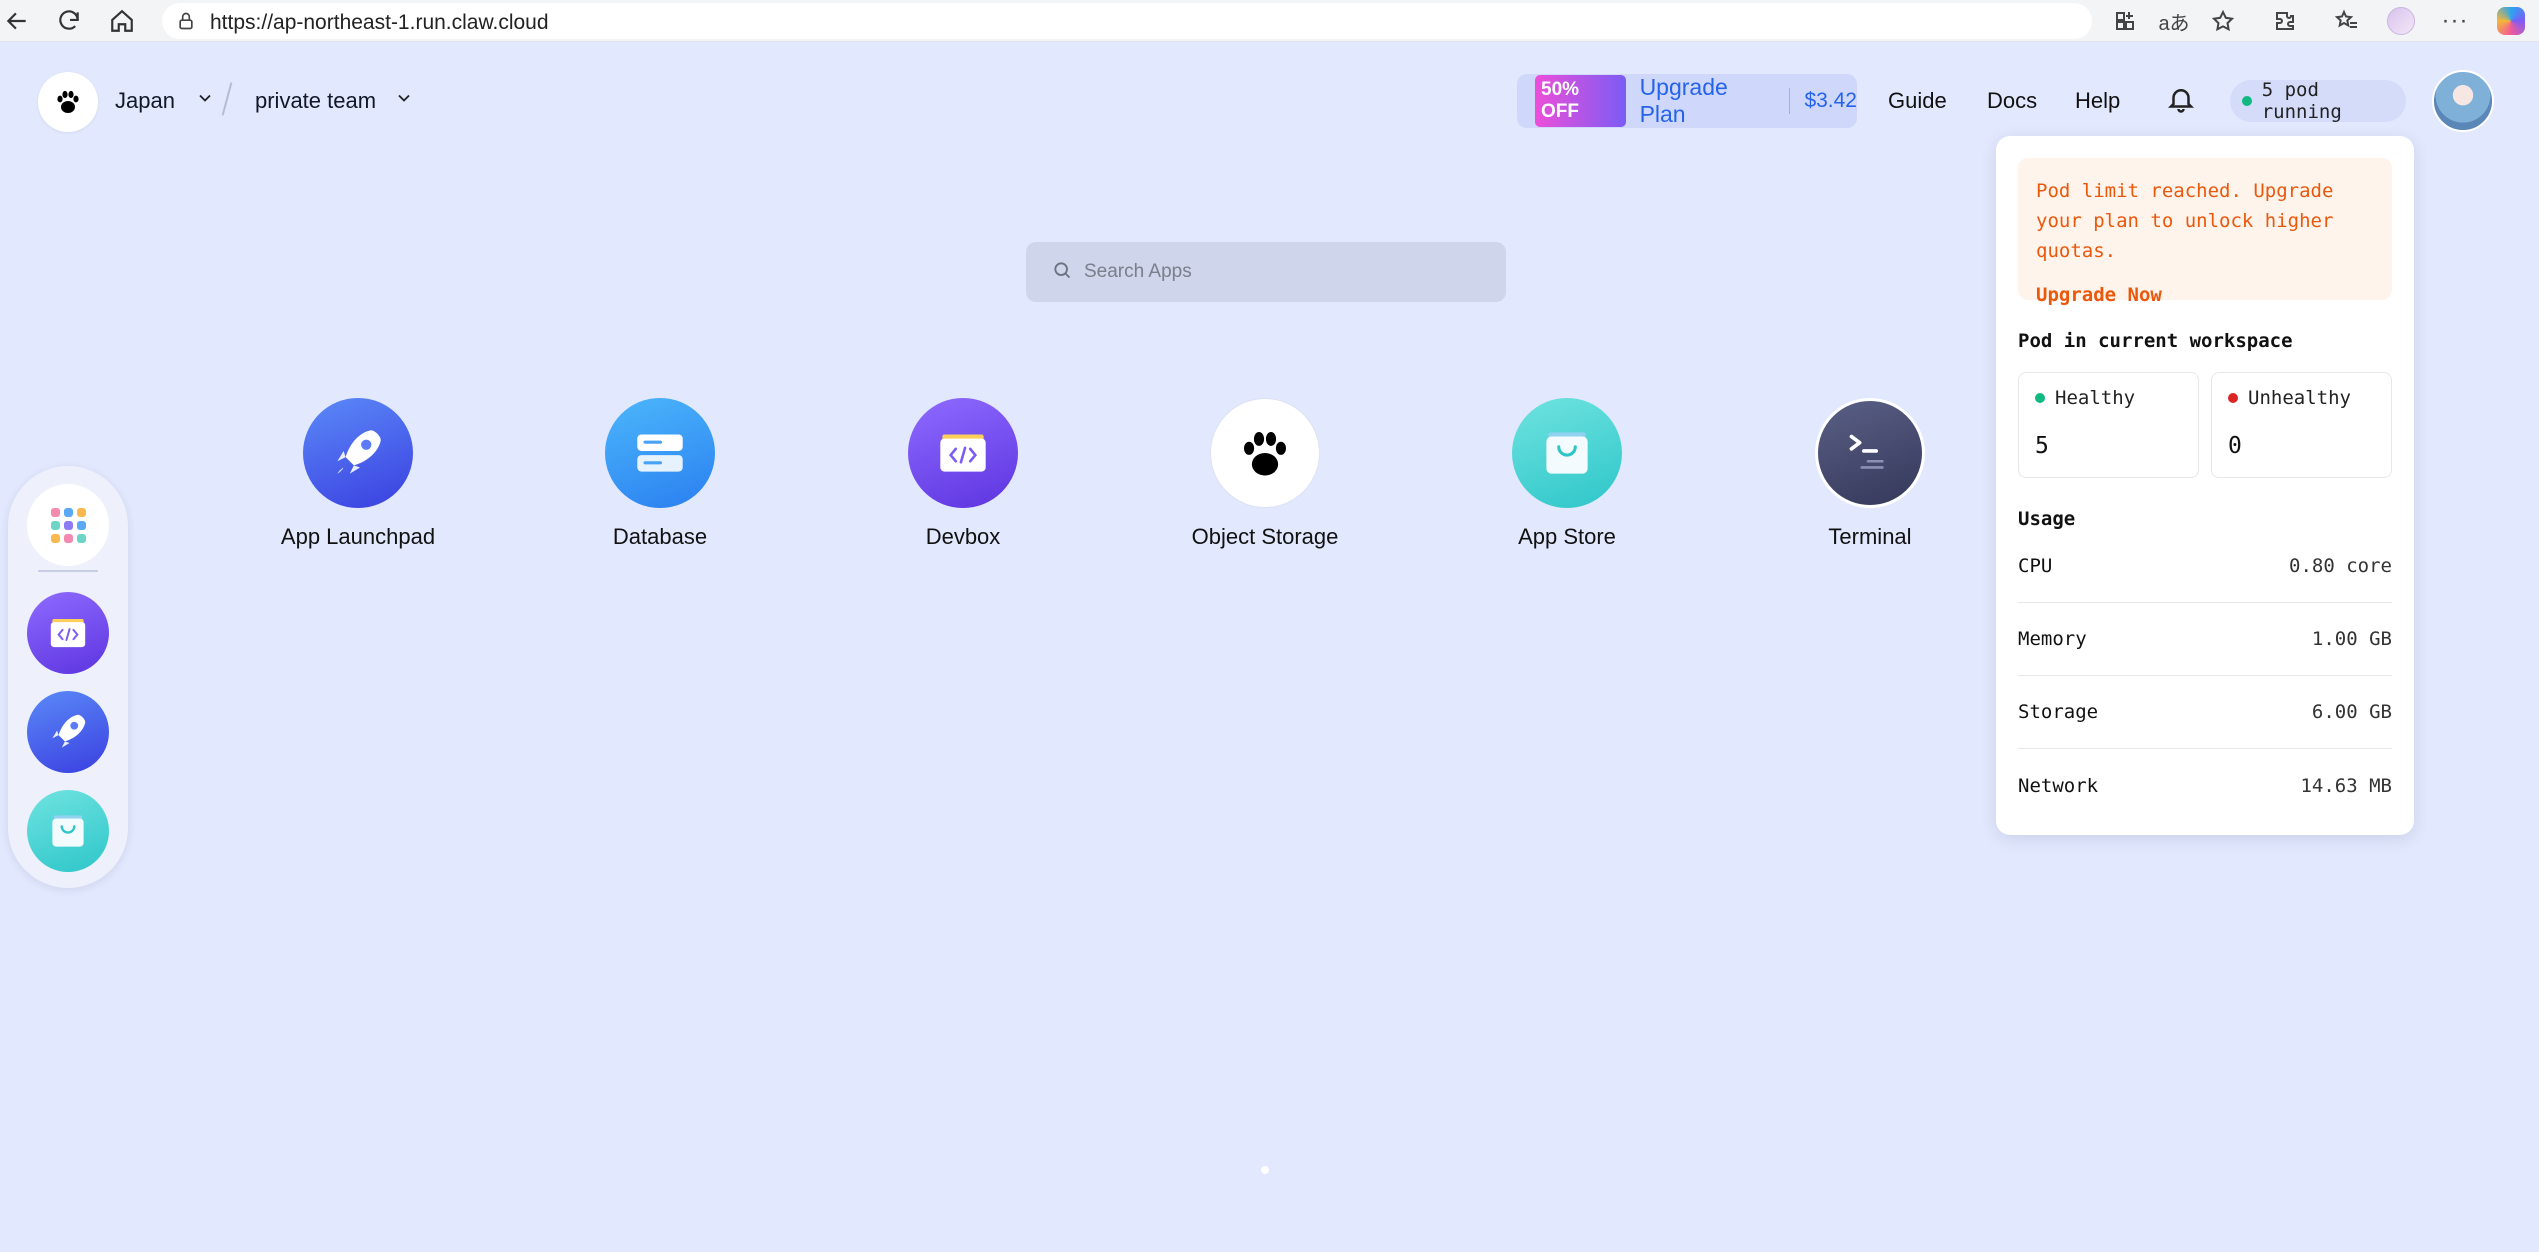 This screenshot has width=2539, height=1252. Describe the element at coordinates (2058, 712) in the screenshot. I see `usage-name: Storage` at that location.